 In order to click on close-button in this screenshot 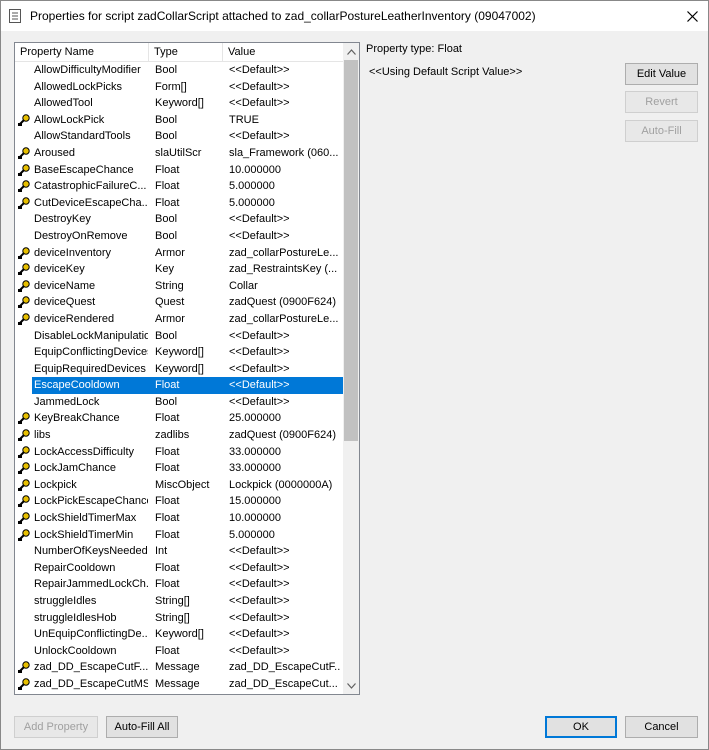, I will do `click(692, 16)`.